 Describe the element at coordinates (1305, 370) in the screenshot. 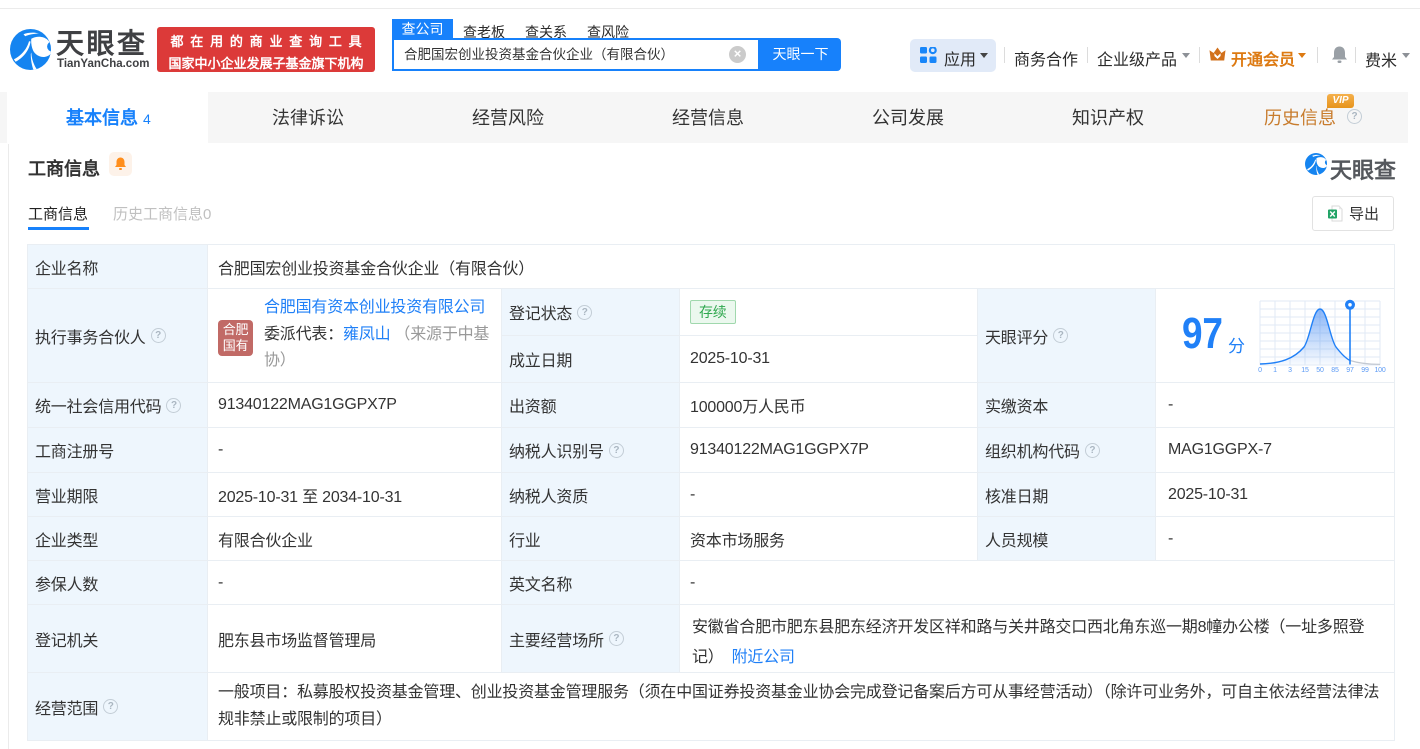

I see `svg-text: 15` at that location.